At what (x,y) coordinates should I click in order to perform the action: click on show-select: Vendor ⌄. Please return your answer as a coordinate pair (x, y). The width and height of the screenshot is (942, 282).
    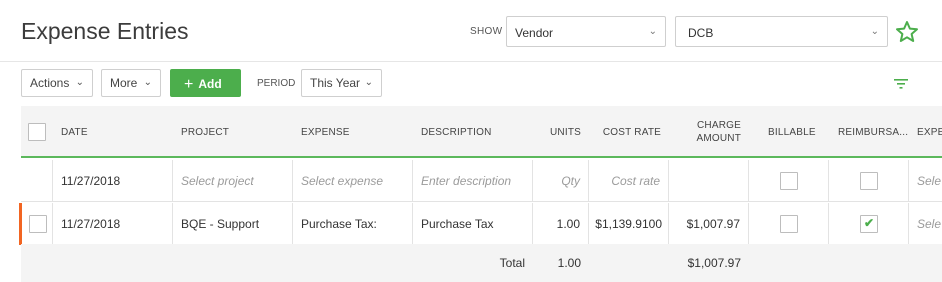
    Looking at the image, I should click on (586, 31).